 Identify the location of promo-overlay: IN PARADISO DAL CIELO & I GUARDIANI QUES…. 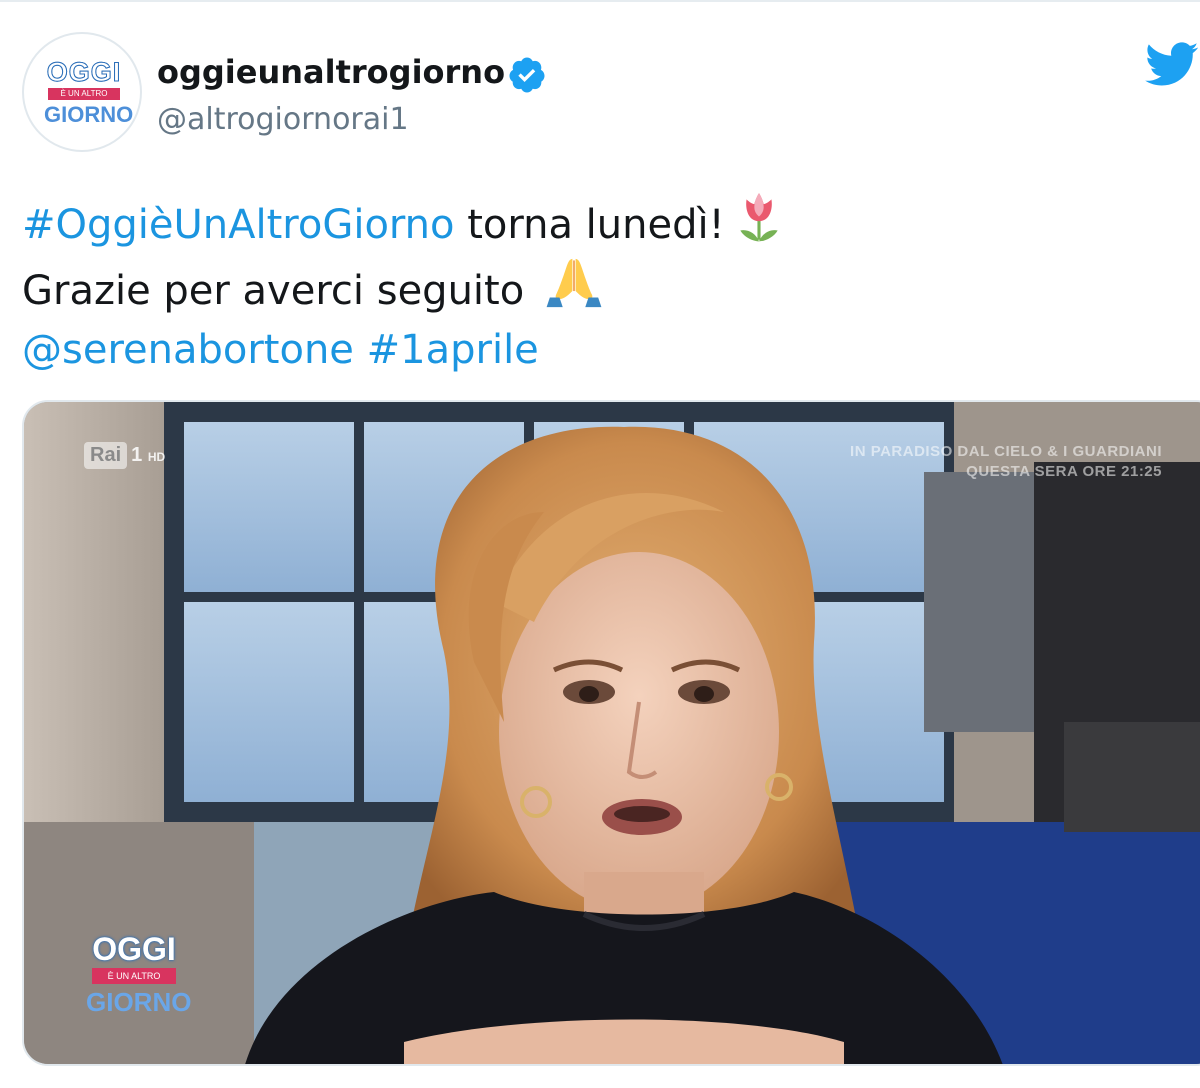
(1006, 462).